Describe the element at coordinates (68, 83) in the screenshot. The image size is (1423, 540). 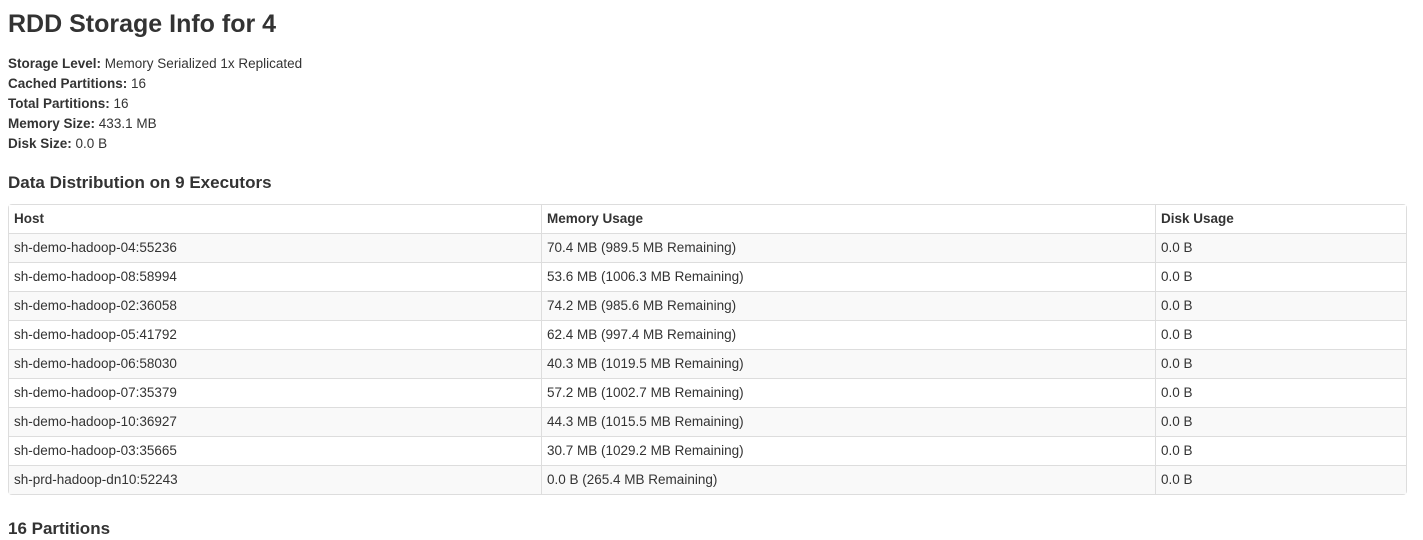
I see `summary-label: Cached Partitions:` at that location.